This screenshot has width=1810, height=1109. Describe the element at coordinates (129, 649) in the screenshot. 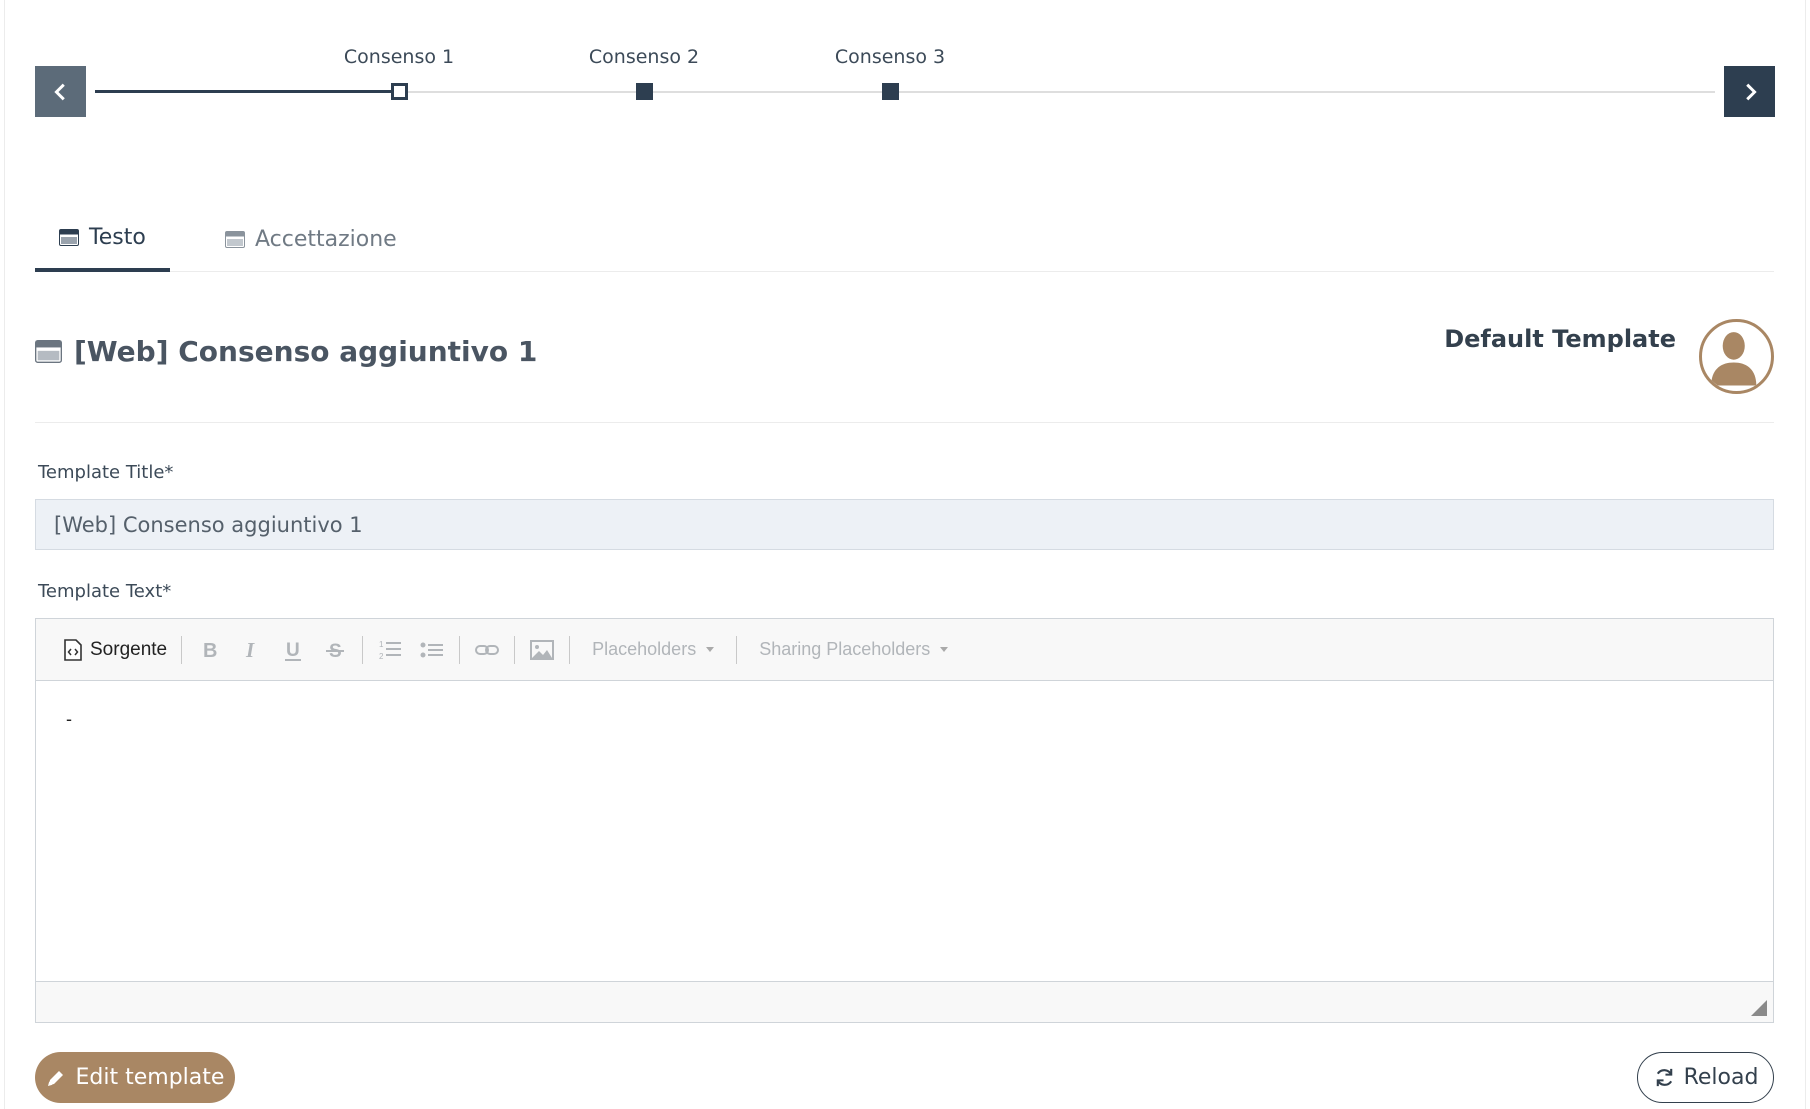

I see `source-button-label: Sorgente` at that location.